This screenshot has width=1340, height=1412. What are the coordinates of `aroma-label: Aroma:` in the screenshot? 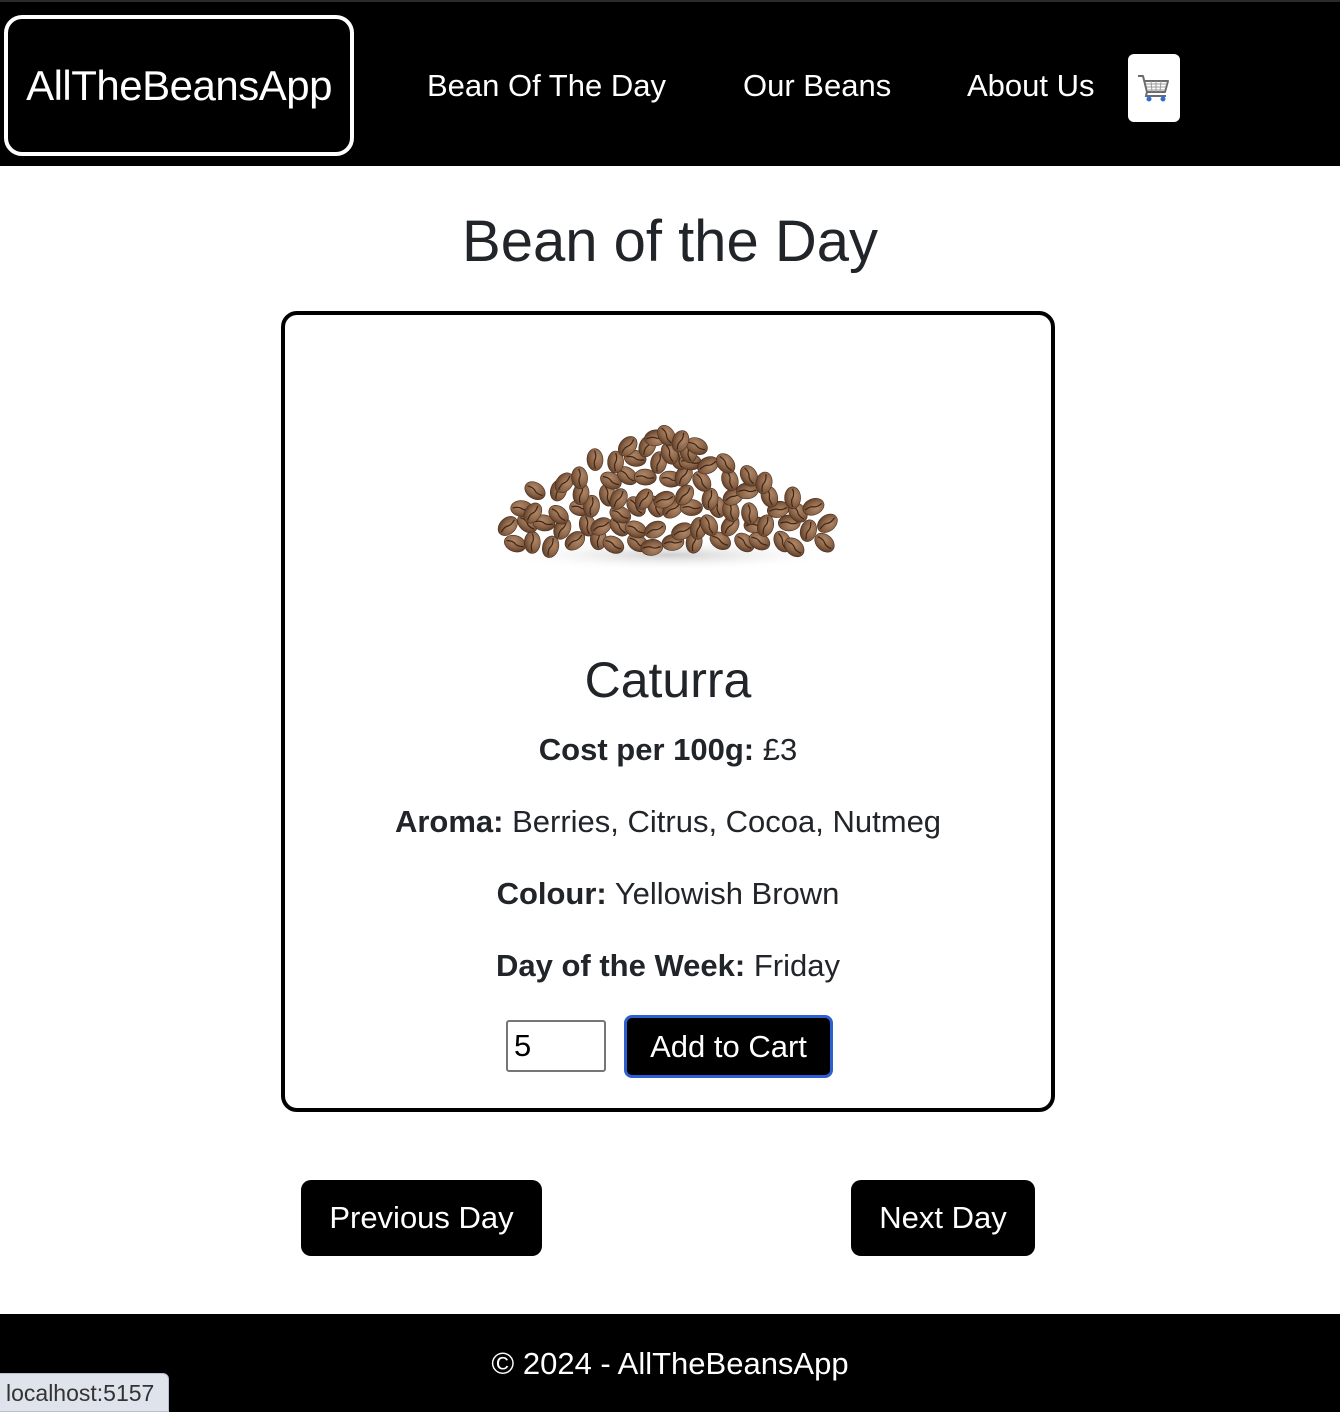 It's located at (449, 821).